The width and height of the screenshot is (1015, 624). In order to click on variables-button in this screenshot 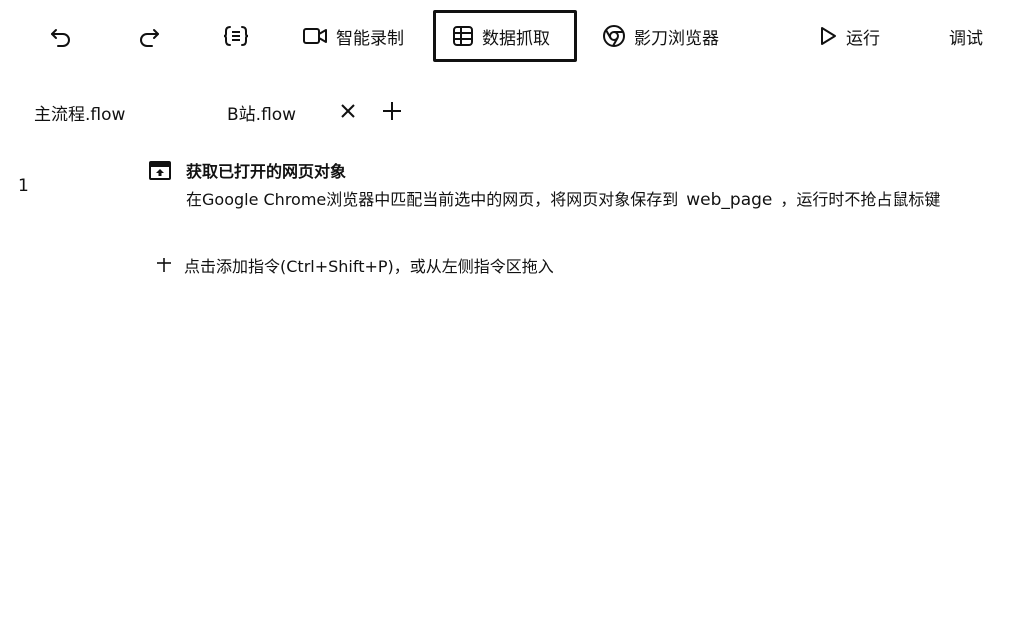, I will do `click(236, 36)`.